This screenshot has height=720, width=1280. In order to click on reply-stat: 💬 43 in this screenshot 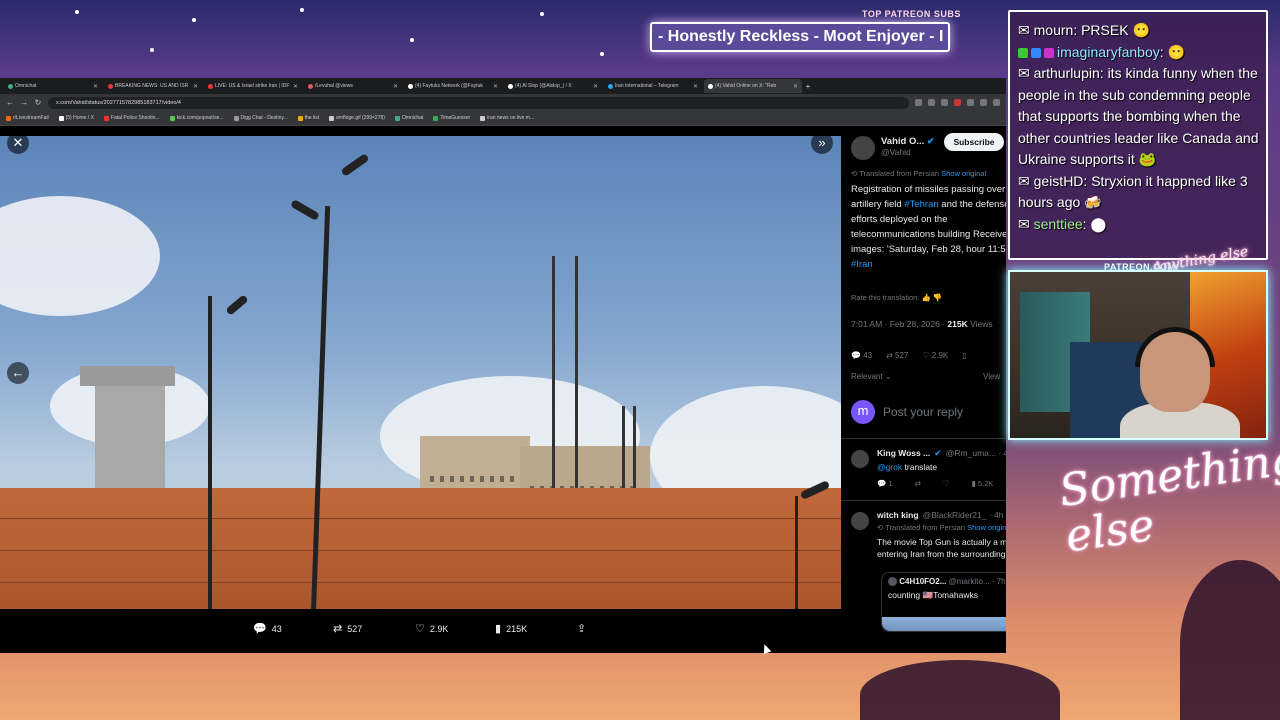, I will do `click(861, 355)`.